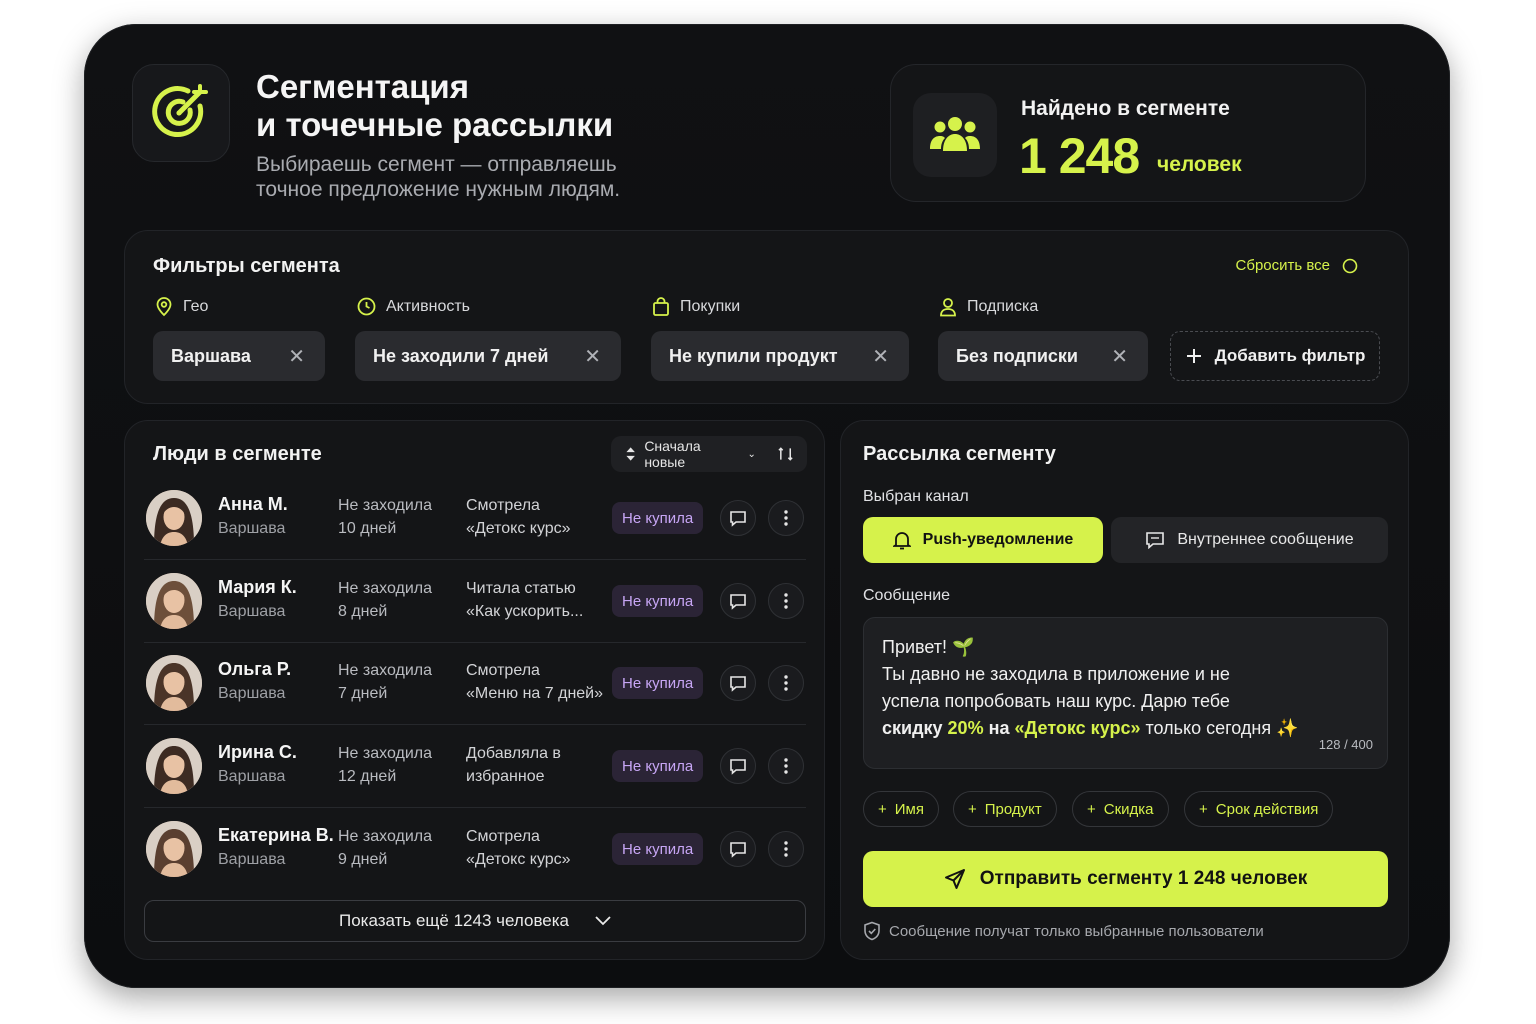 This screenshot has width=1536, height=1024. Describe the element at coordinates (901, 541) in the screenshot. I see `bell-icon` at that location.